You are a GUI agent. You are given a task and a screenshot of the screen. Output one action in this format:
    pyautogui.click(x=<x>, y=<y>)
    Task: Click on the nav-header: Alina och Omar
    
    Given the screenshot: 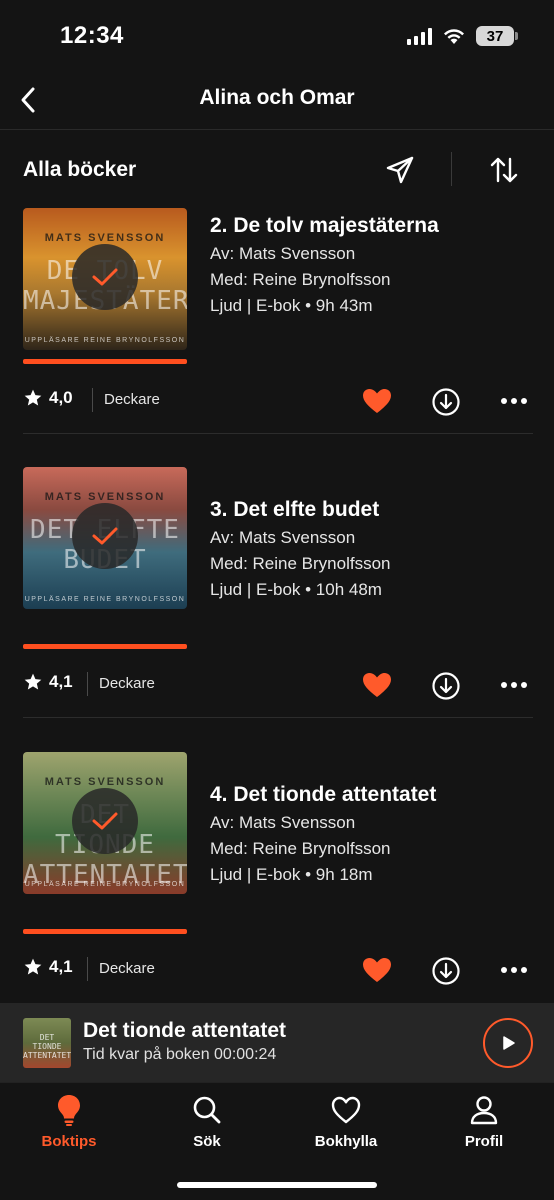 What is the action you would take?
    pyautogui.click(x=277, y=100)
    